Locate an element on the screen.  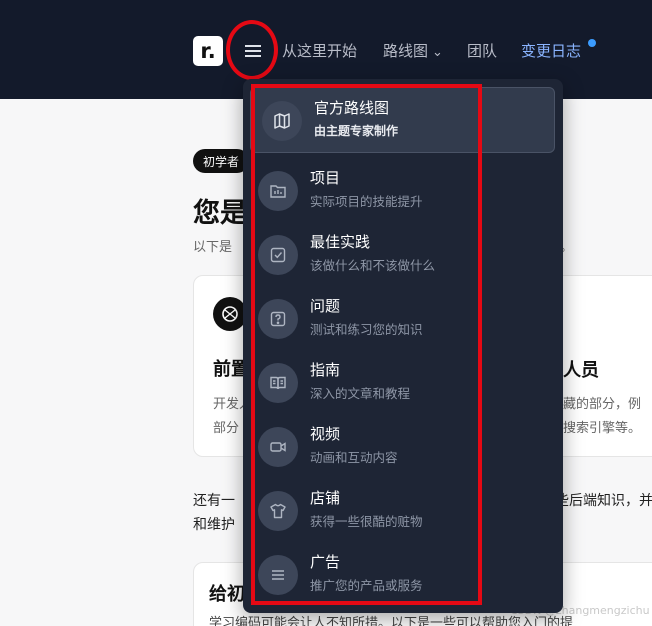
paragraph-line1-end: 些后端知识，并 is located at coordinates (603, 501).